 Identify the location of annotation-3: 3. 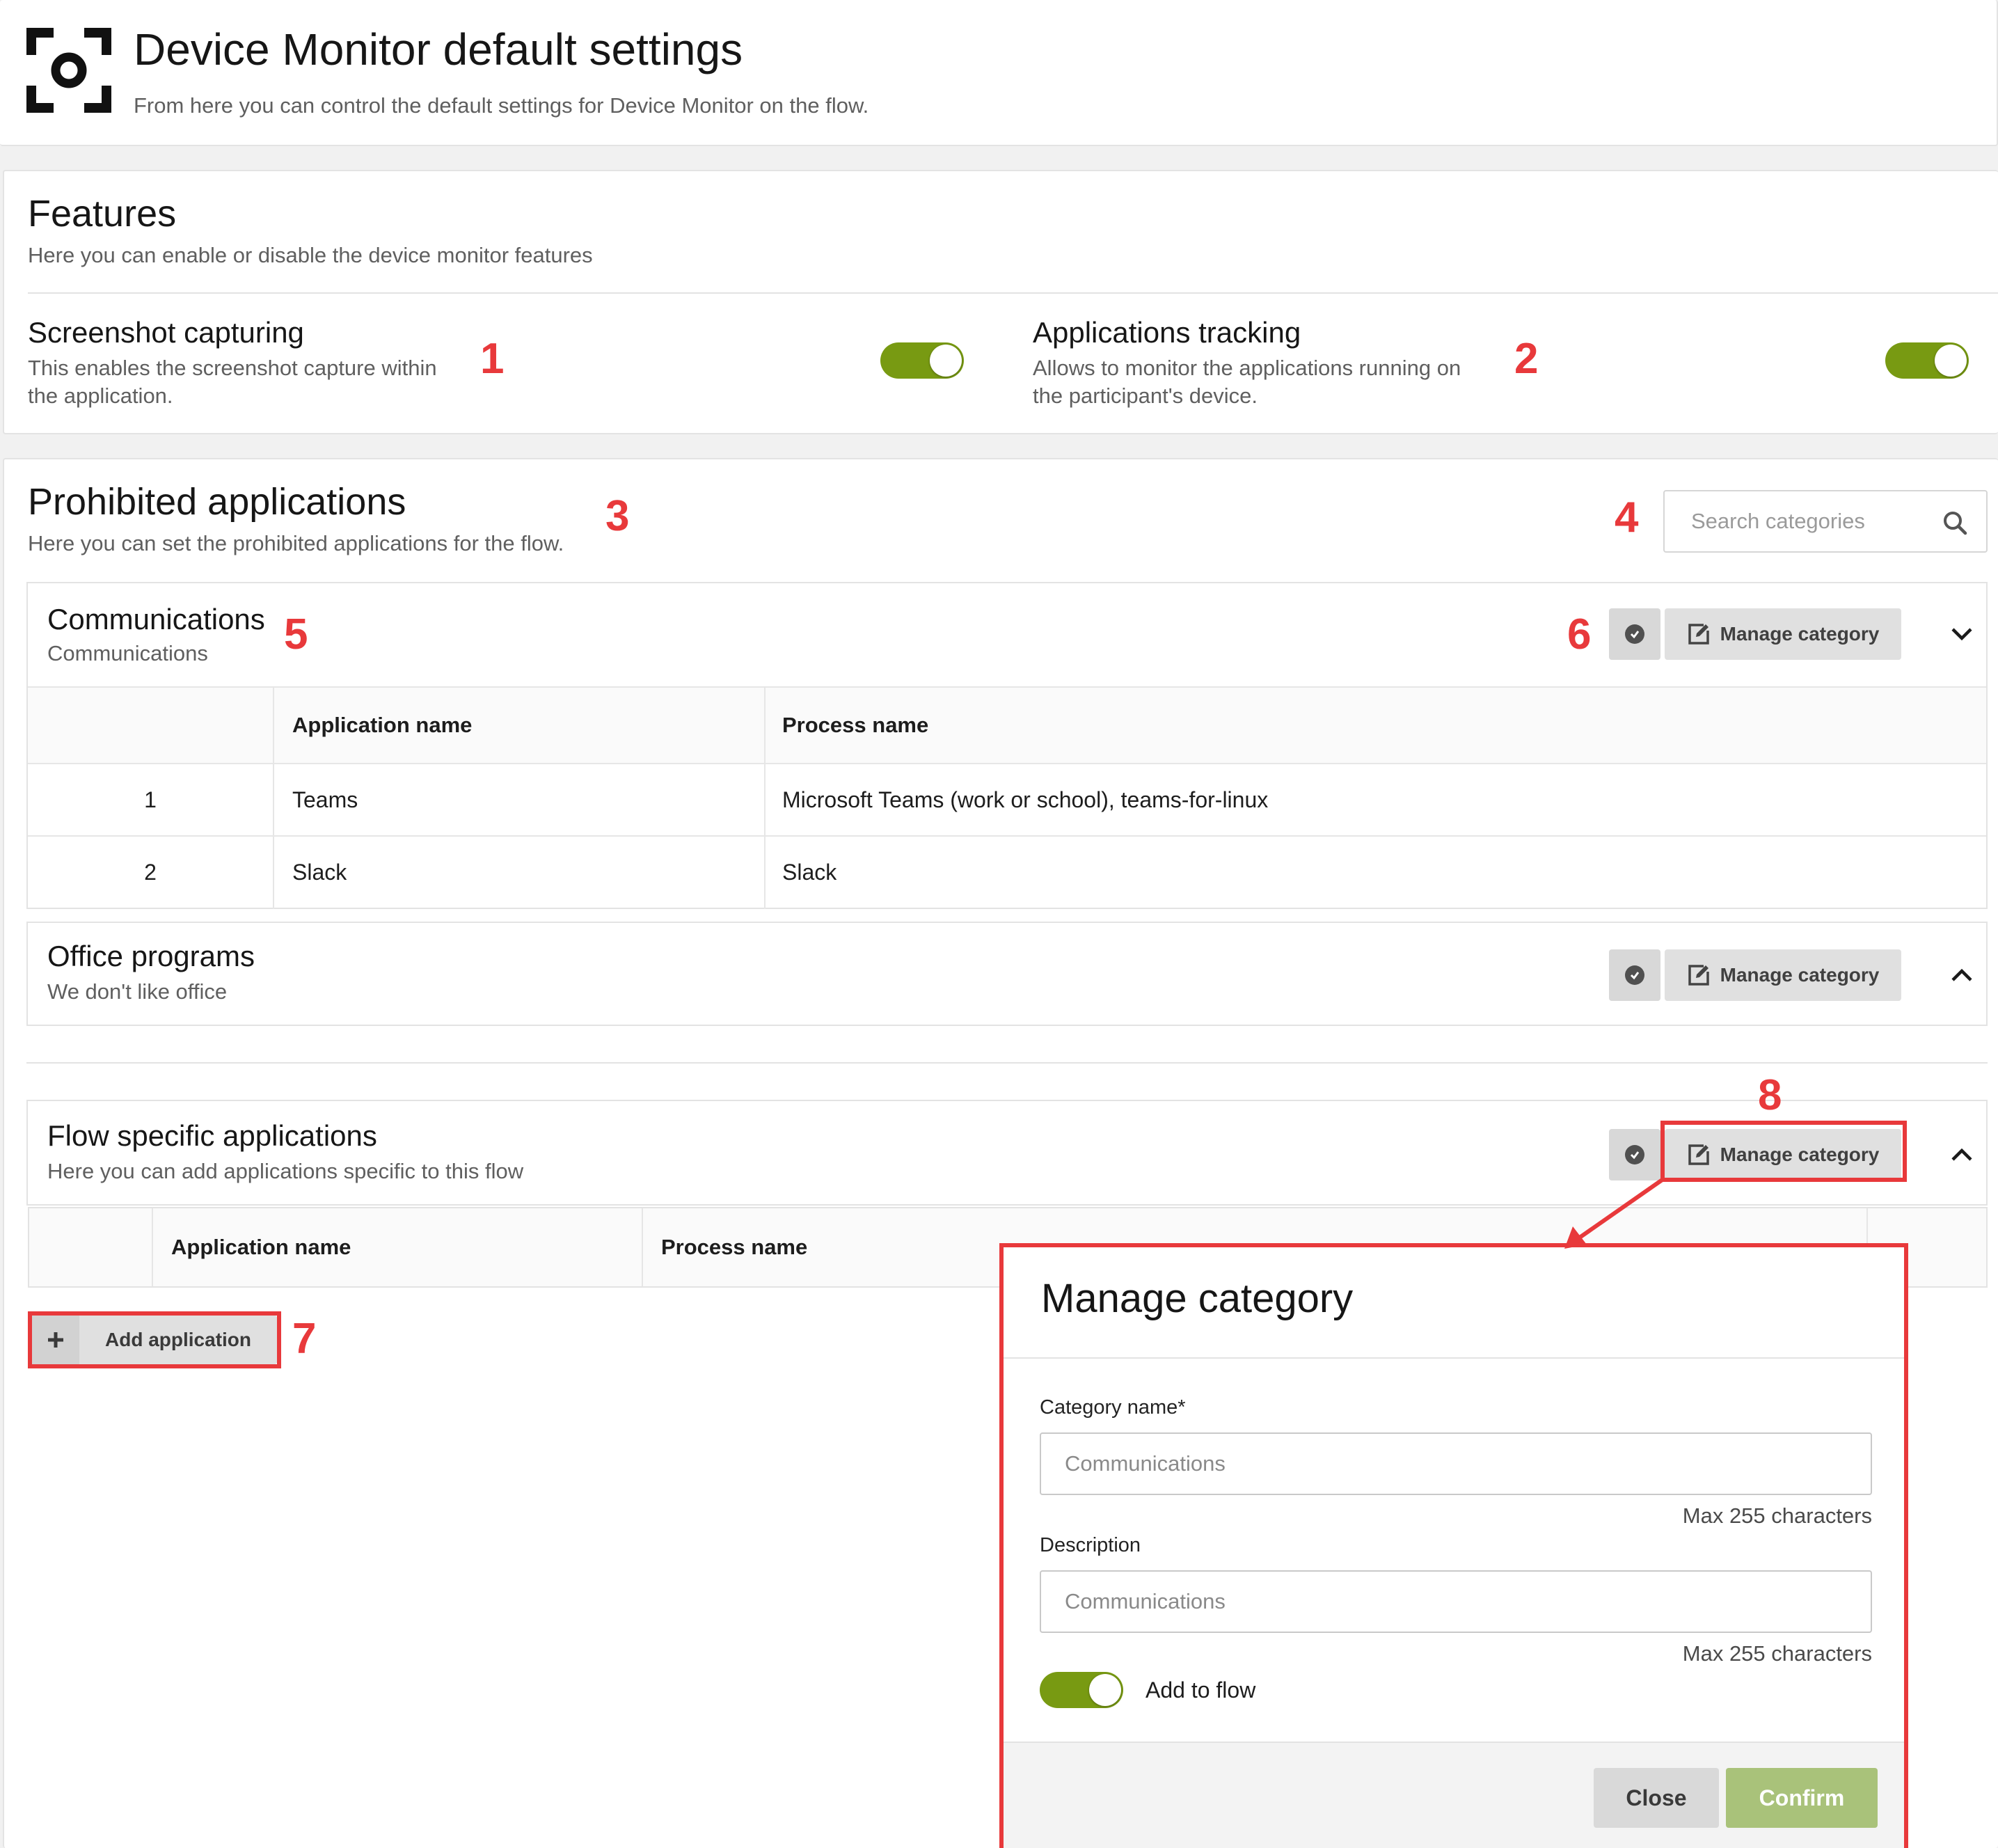
(617, 516).